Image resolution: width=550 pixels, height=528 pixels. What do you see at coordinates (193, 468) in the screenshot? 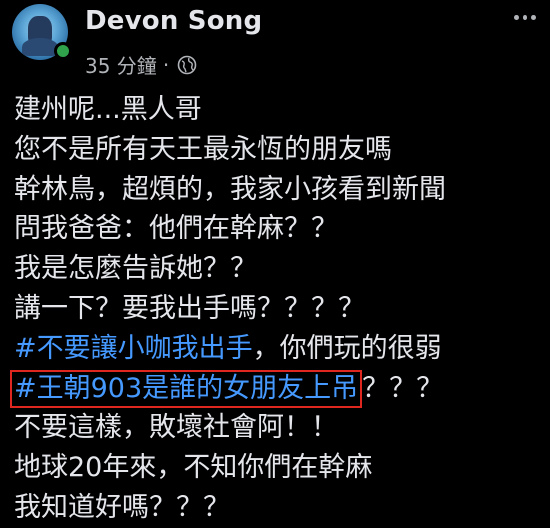
I see `post-line: 地球20年來，不知你們在幹麻` at bounding box center [193, 468].